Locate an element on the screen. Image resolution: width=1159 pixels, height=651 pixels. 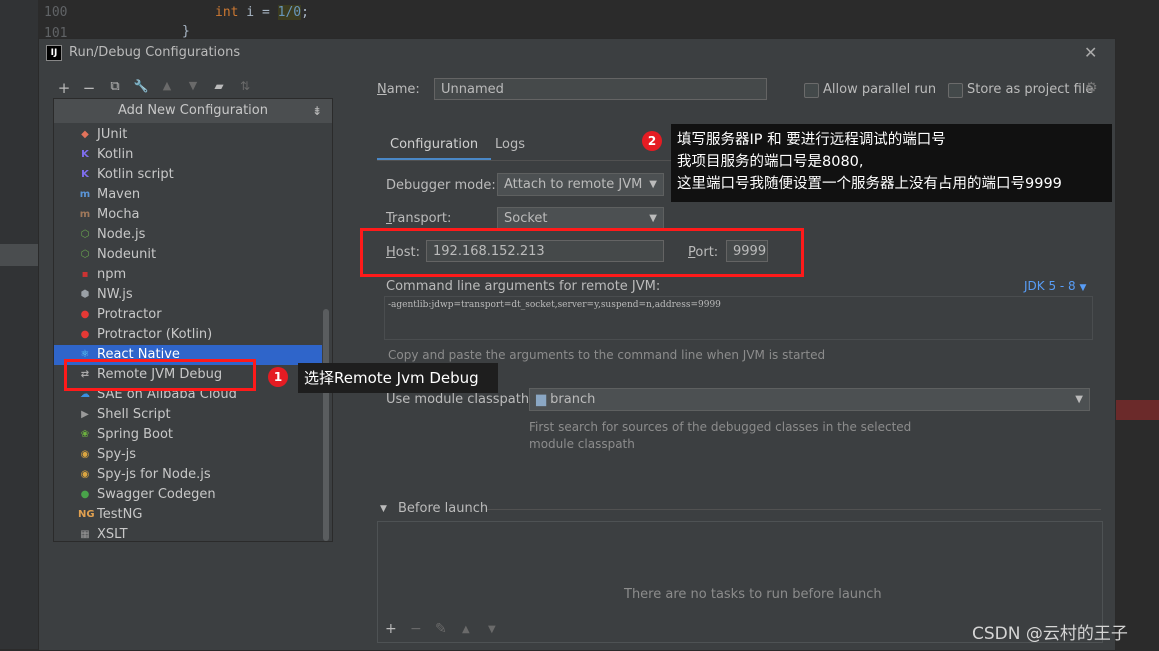
add-new-configuration-header: Add New Configuration ⇟ is located at coordinates (193, 111).